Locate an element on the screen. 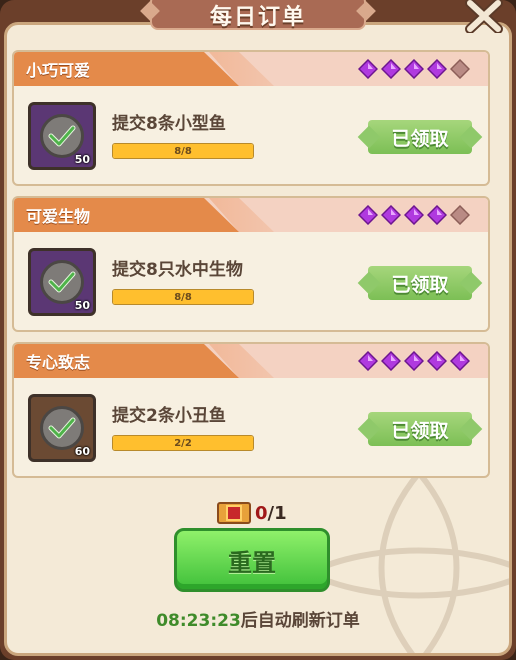 This screenshot has height=660, width=516. window-title-plate: 每日订单 is located at coordinates (258, 15).